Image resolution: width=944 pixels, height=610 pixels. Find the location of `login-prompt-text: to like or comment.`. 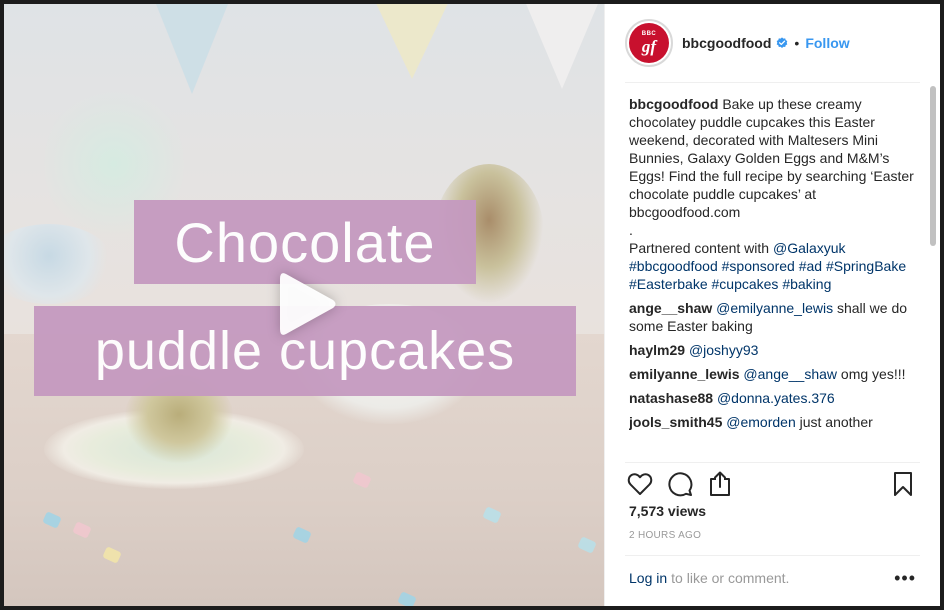

login-prompt-text: to like or comment. is located at coordinates (730, 578).